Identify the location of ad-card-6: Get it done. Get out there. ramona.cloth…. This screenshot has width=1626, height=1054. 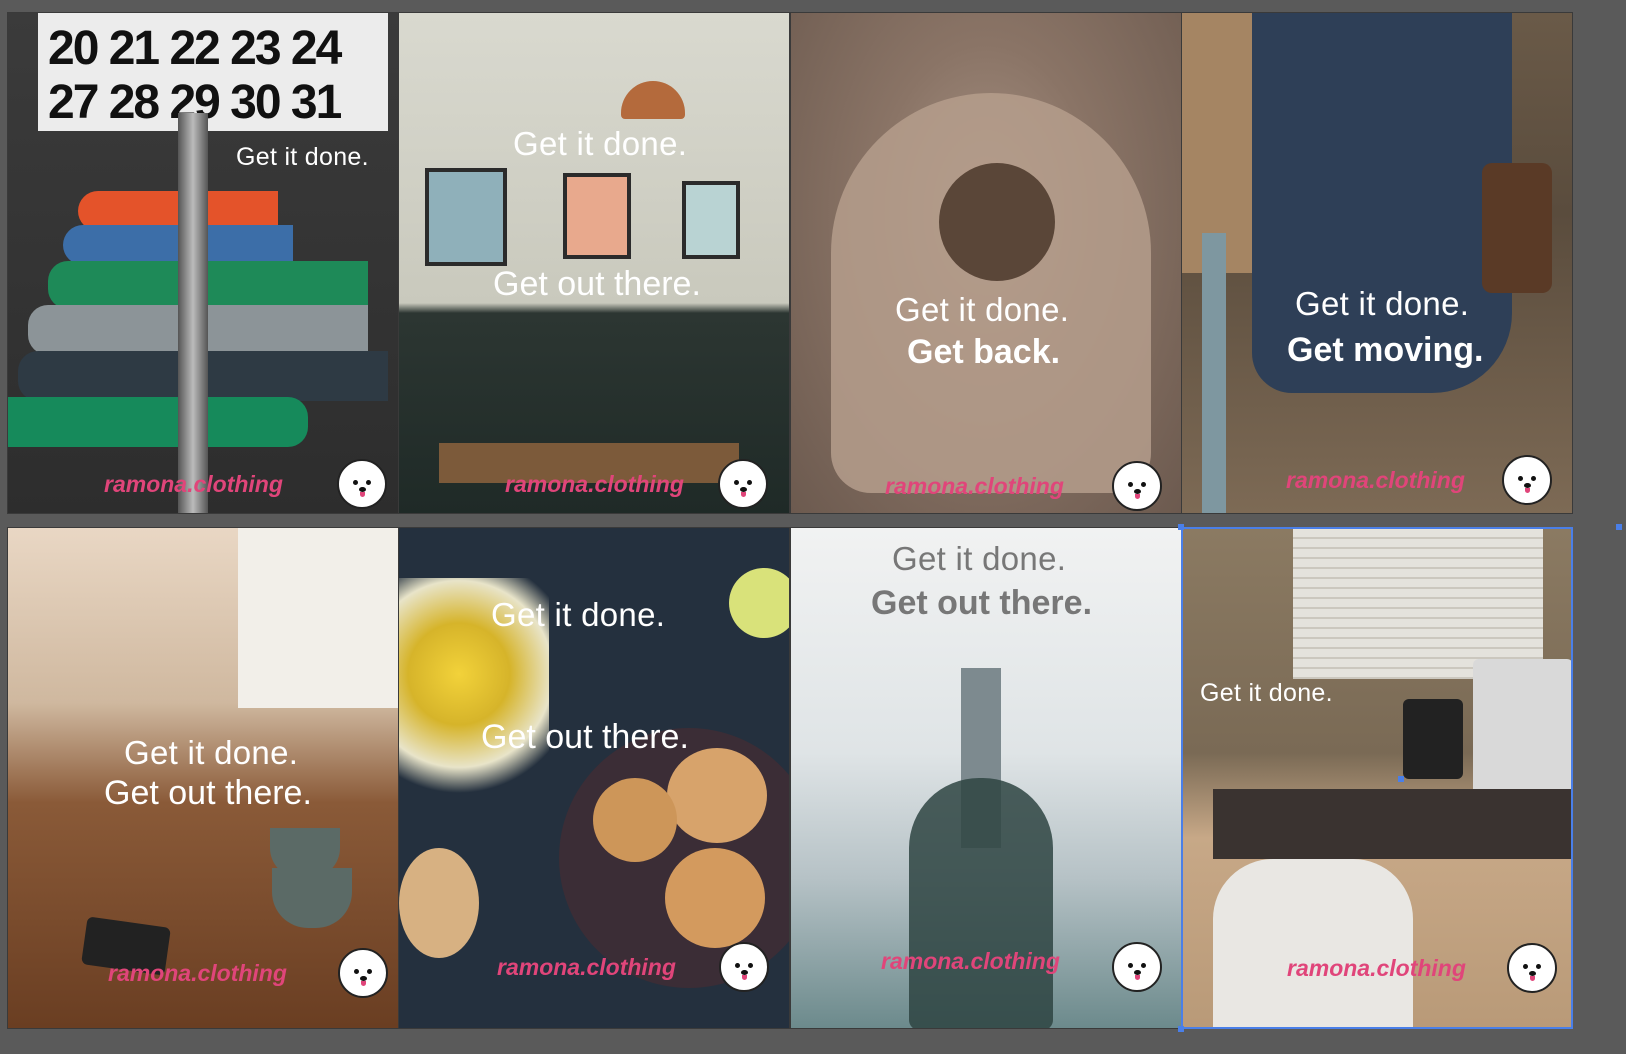
(594, 778).